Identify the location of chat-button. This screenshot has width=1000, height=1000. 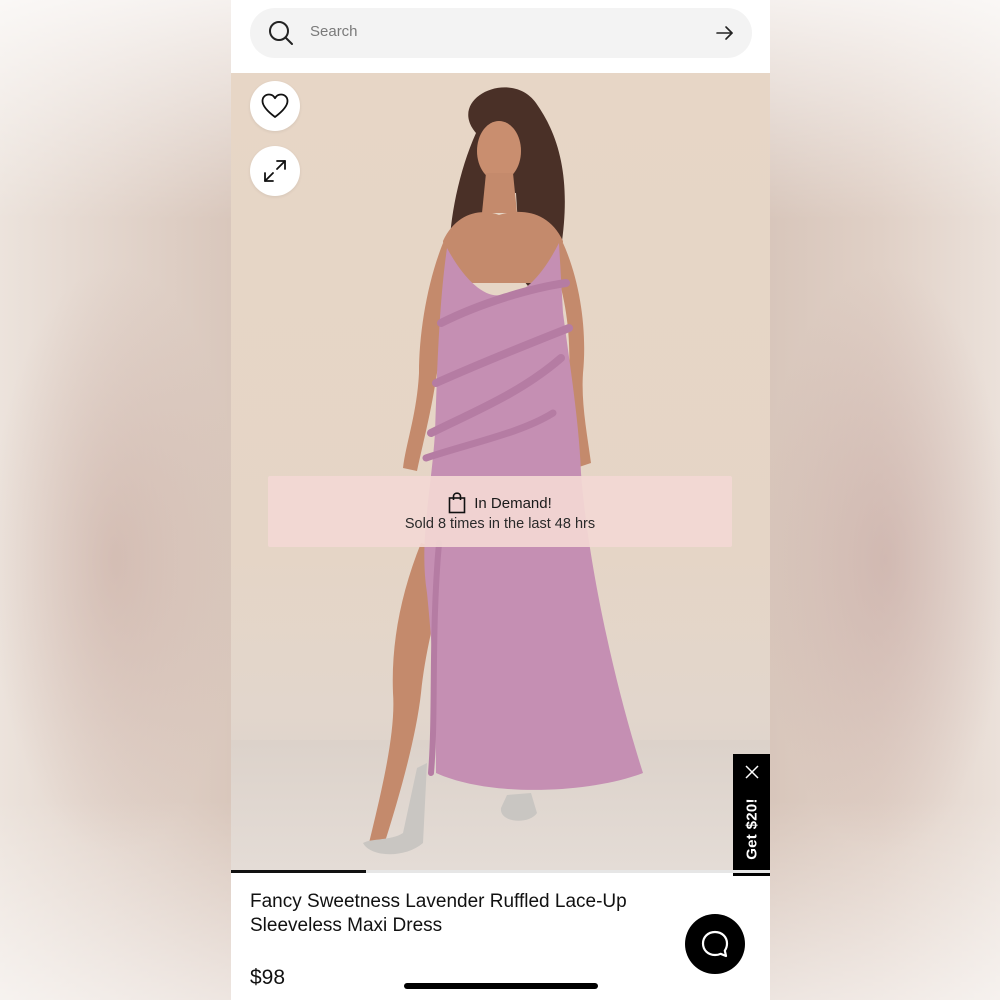
(715, 944).